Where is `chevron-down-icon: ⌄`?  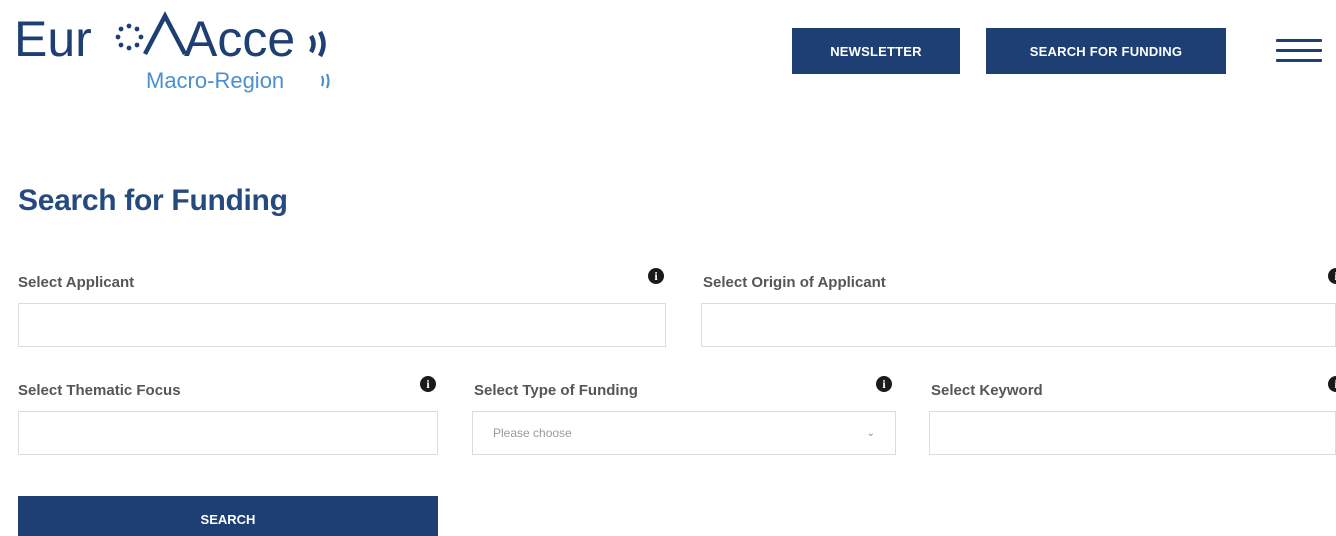
chevron-down-icon: ⌄ is located at coordinates (870, 433).